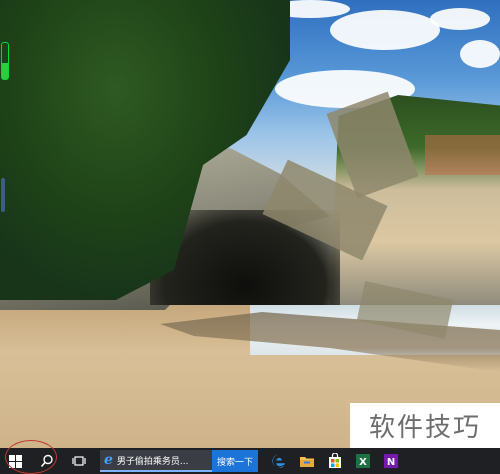  I want to click on annotation-circle, so click(31, 457).